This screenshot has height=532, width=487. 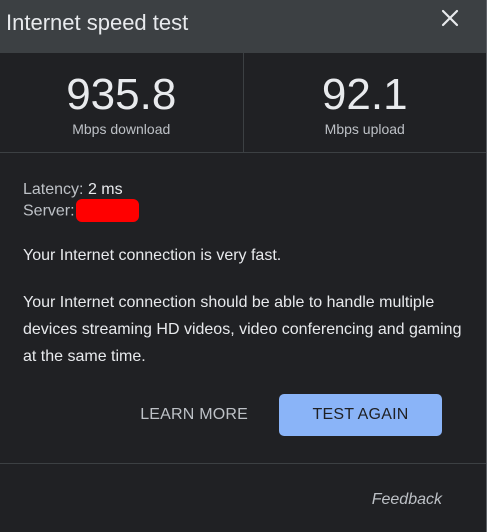 What do you see at coordinates (121, 129) in the screenshot?
I see `download-unit: Mbps download` at bounding box center [121, 129].